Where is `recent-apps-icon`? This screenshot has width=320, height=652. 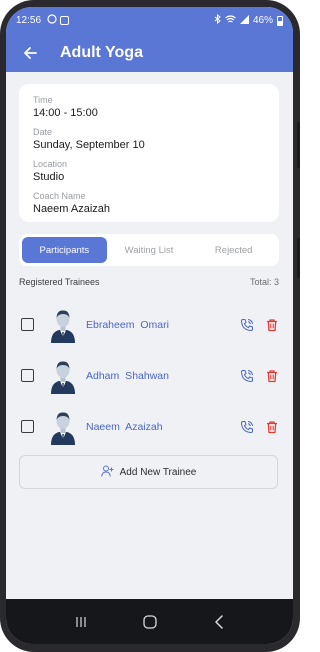 recent-apps-icon is located at coordinates (81, 622).